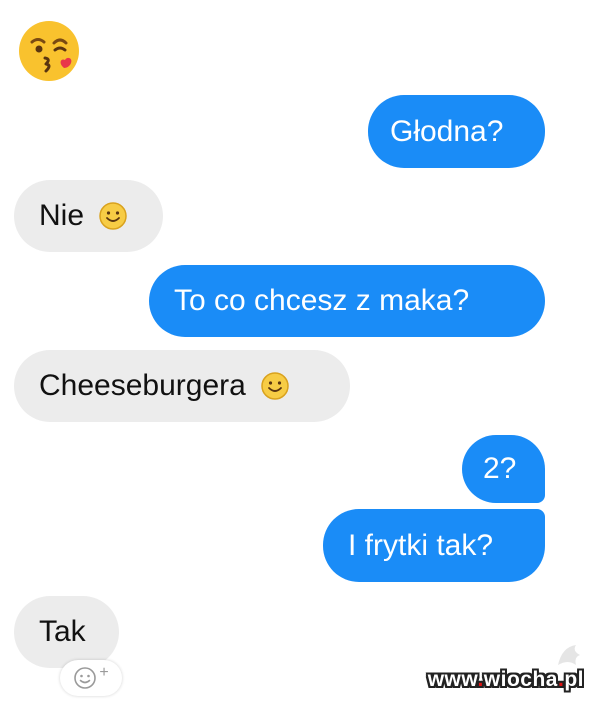 The height and width of the screenshot is (705, 600). I want to click on add-reaction-button: +, so click(91, 678).